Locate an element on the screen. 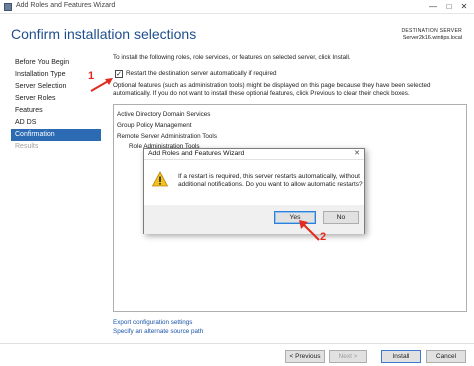 The image size is (474, 366). previous-button: < Previous is located at coordinates (305, 356).